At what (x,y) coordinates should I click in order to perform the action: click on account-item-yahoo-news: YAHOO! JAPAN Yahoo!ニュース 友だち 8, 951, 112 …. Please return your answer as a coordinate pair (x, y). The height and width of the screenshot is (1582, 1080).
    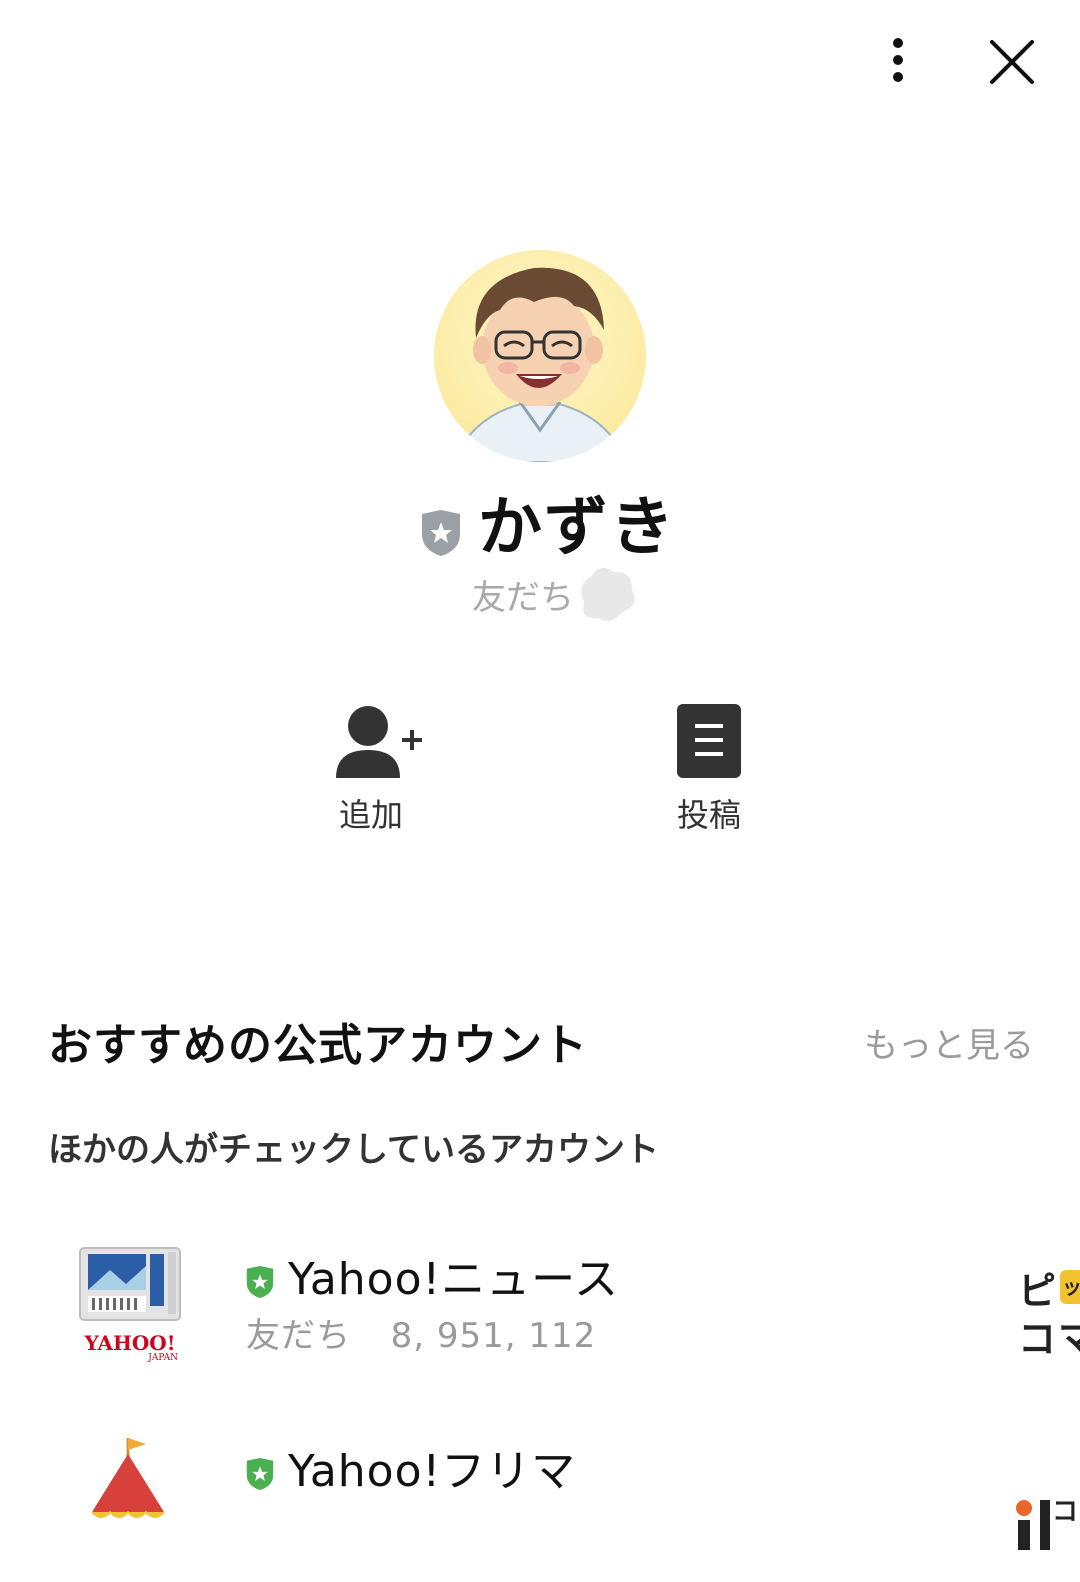
    Looking at the image, I should click on (540, 1315).